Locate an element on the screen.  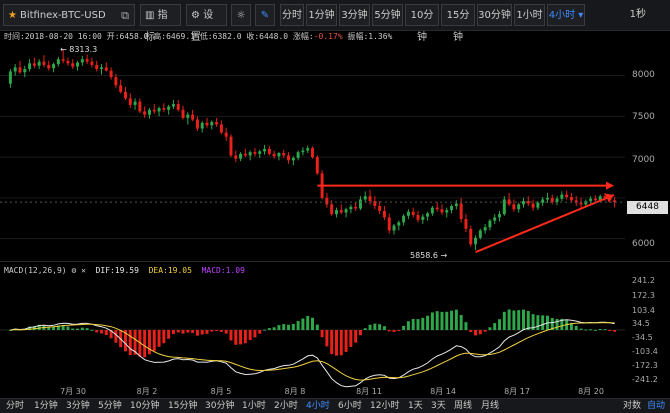
macd-close-icon: ✕ is located at coordinates (83, 270).